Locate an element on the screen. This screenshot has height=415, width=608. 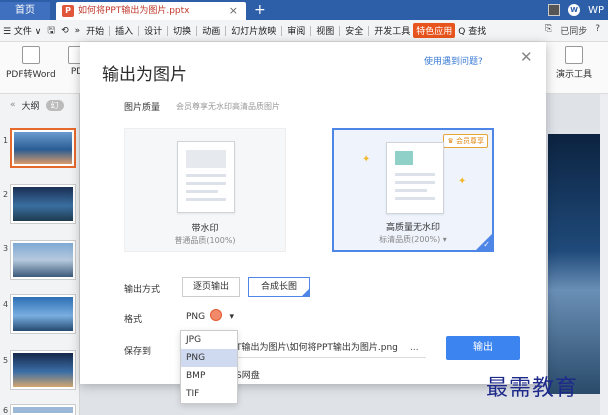
tab-document-title: 如何将PPT输出为图片.pptx is located at coordinates (134, 11).